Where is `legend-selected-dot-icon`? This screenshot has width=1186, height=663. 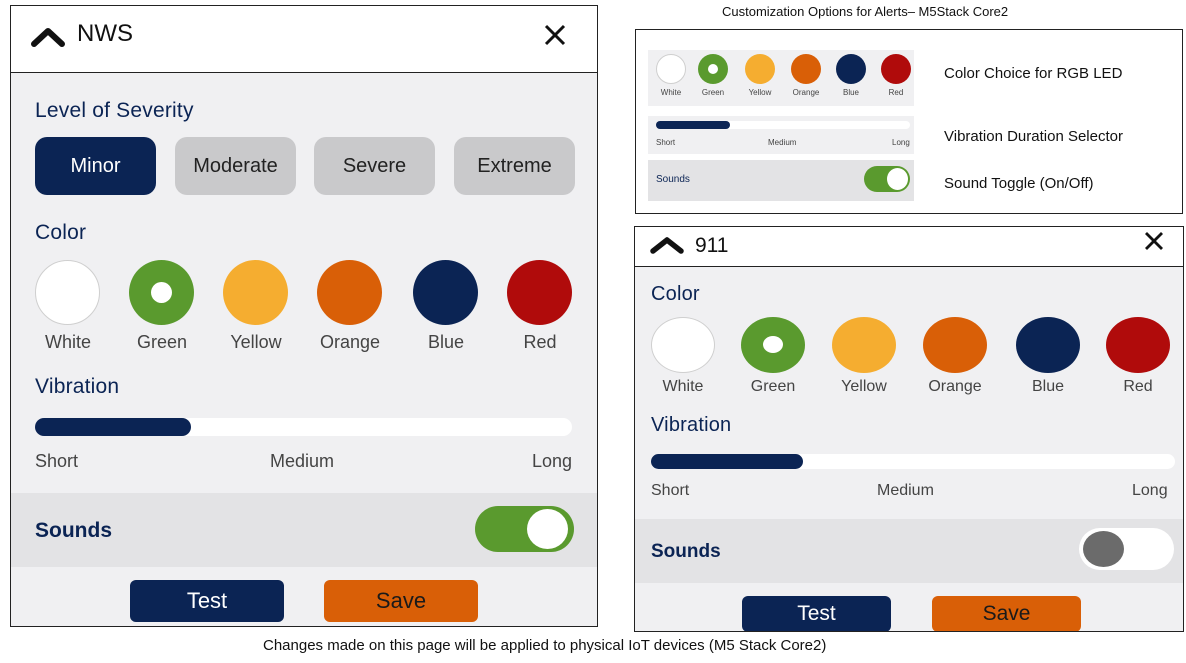 legend-selected-dot-icon is located at coordinates (713, 69).